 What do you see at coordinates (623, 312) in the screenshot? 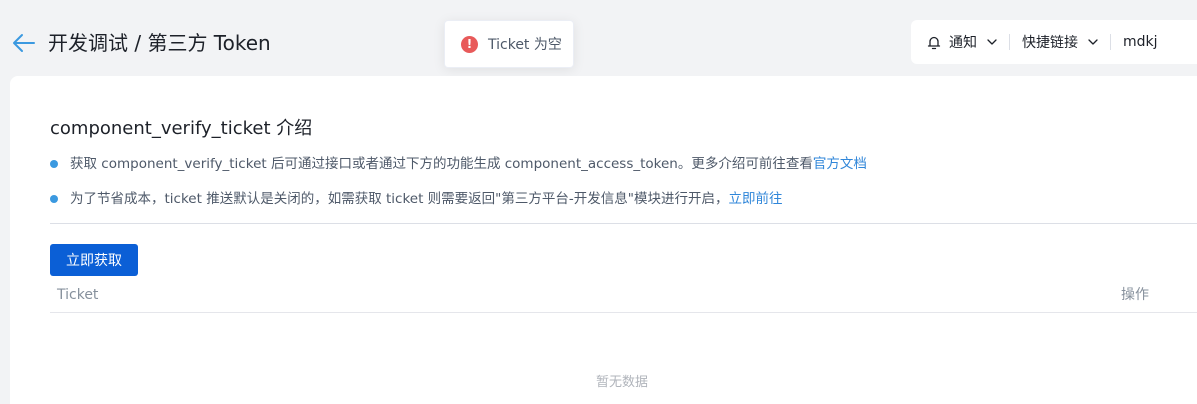
I see `table-header-divider` at bounding box center [623, 312].